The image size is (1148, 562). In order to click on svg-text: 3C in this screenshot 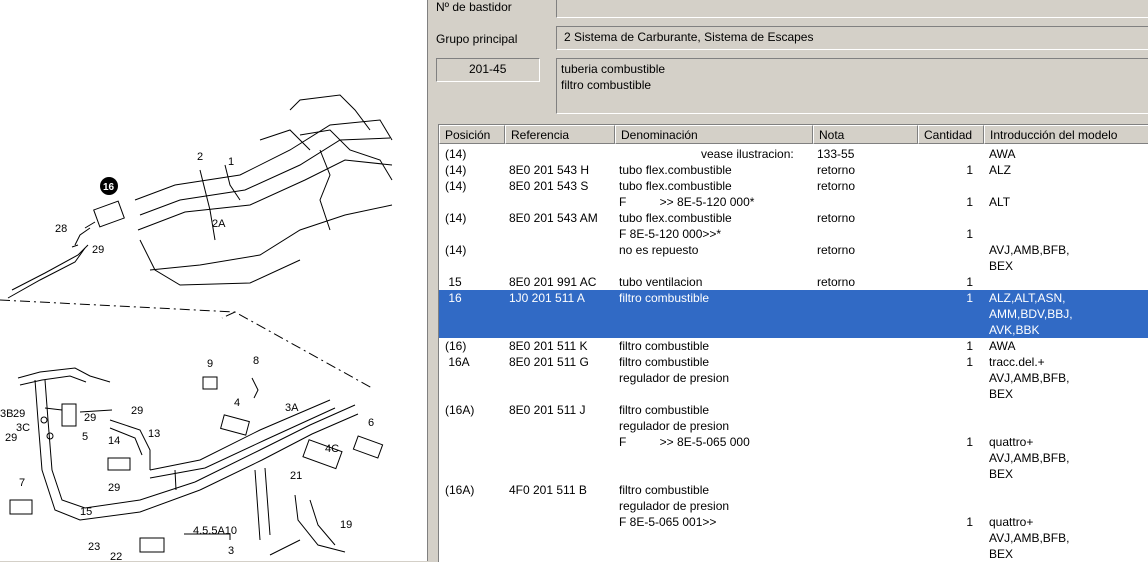, I will do `click(23, 428)`.